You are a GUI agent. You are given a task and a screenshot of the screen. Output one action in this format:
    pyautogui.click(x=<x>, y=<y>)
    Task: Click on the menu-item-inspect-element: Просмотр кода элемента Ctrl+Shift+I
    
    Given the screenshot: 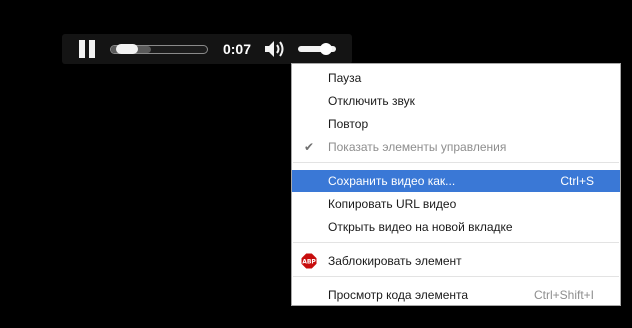 What is the action you would take?
    pyautogui.click(x=456, y=295)
    